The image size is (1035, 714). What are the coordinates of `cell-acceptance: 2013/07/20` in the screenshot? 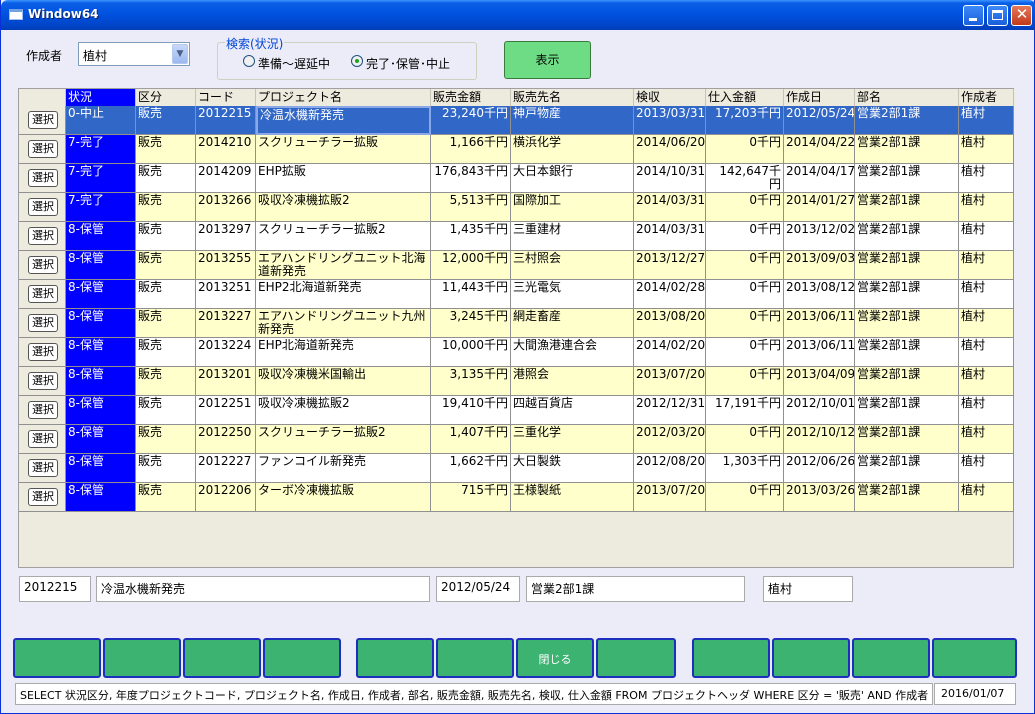 It's located at (670, 497).